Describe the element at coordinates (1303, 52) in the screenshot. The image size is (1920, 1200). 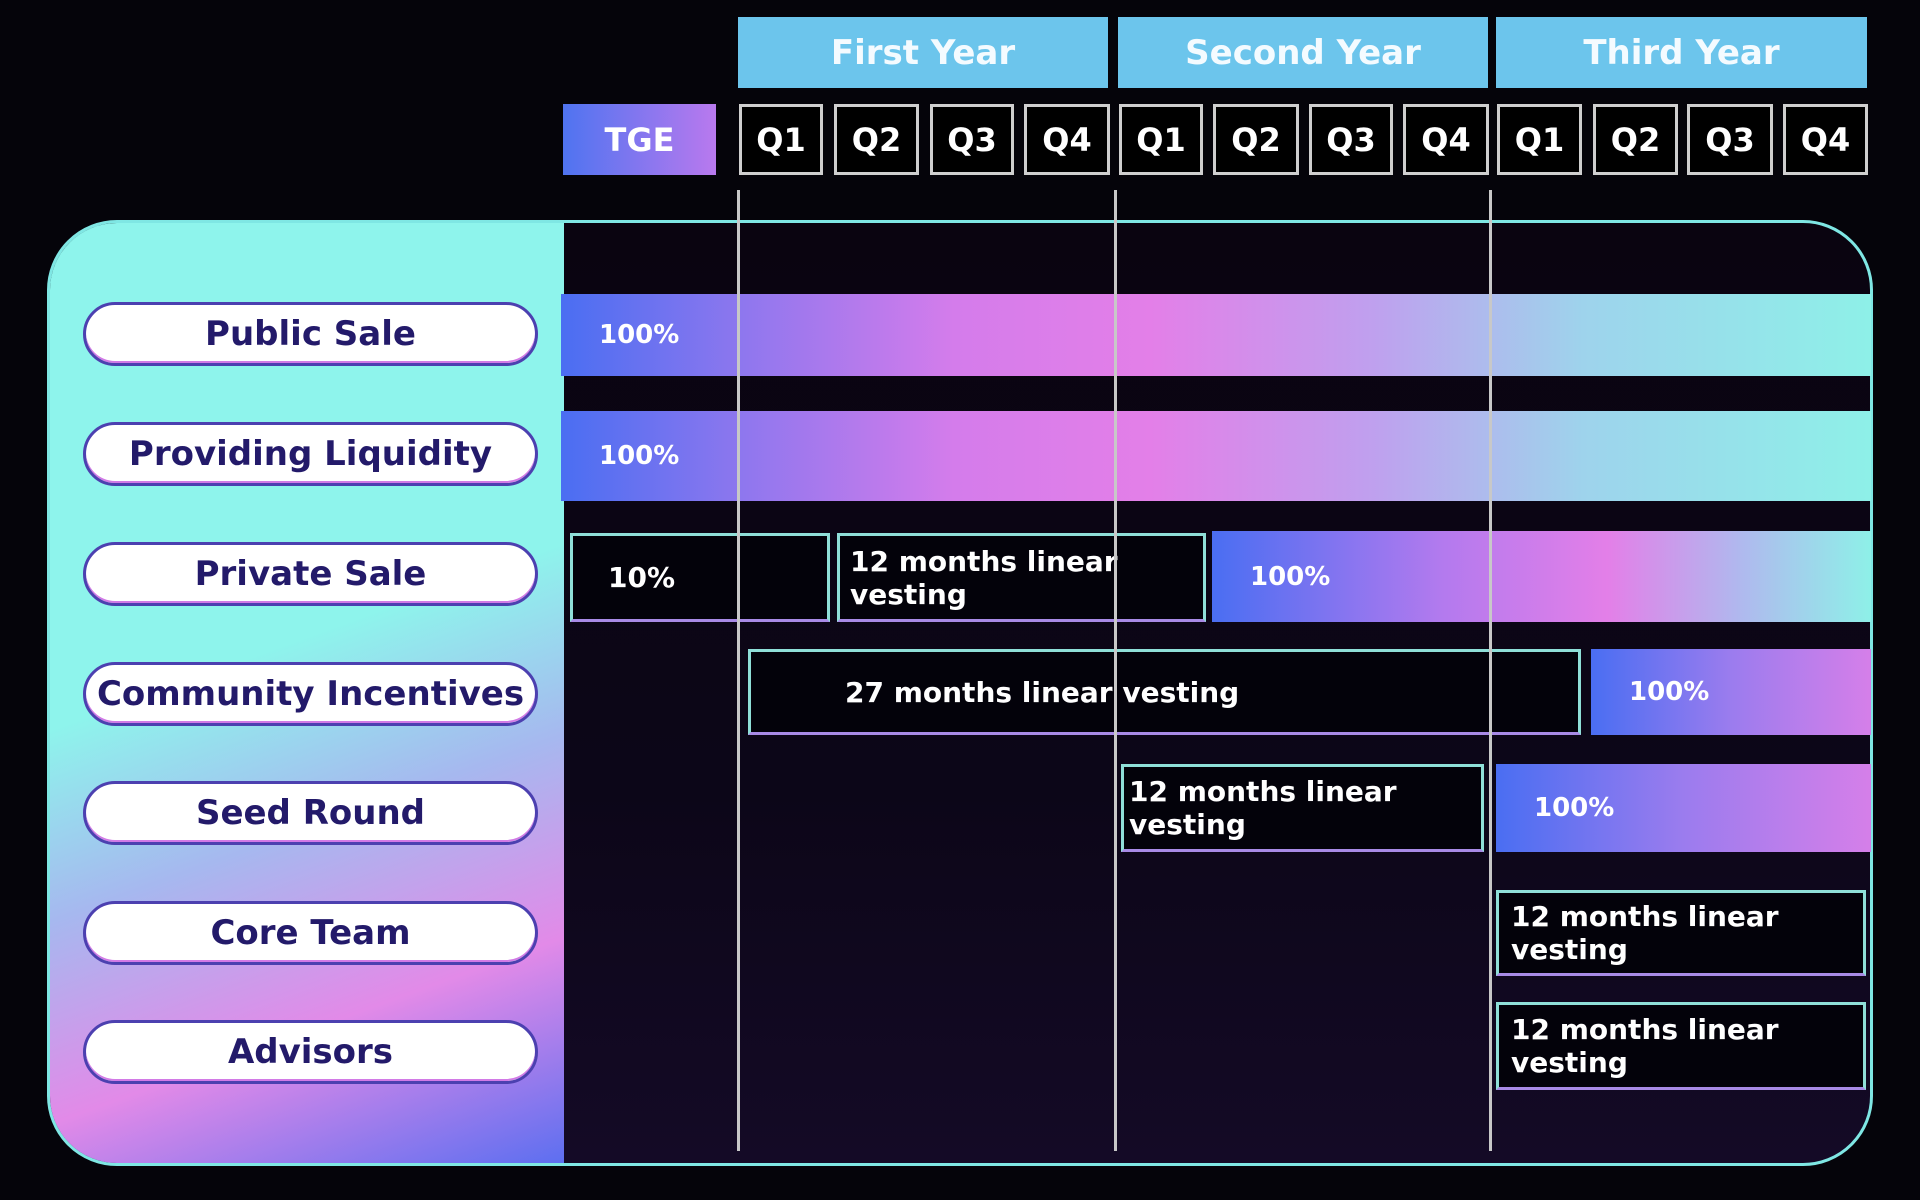
I see `year-header-second: Second Year` at that location.